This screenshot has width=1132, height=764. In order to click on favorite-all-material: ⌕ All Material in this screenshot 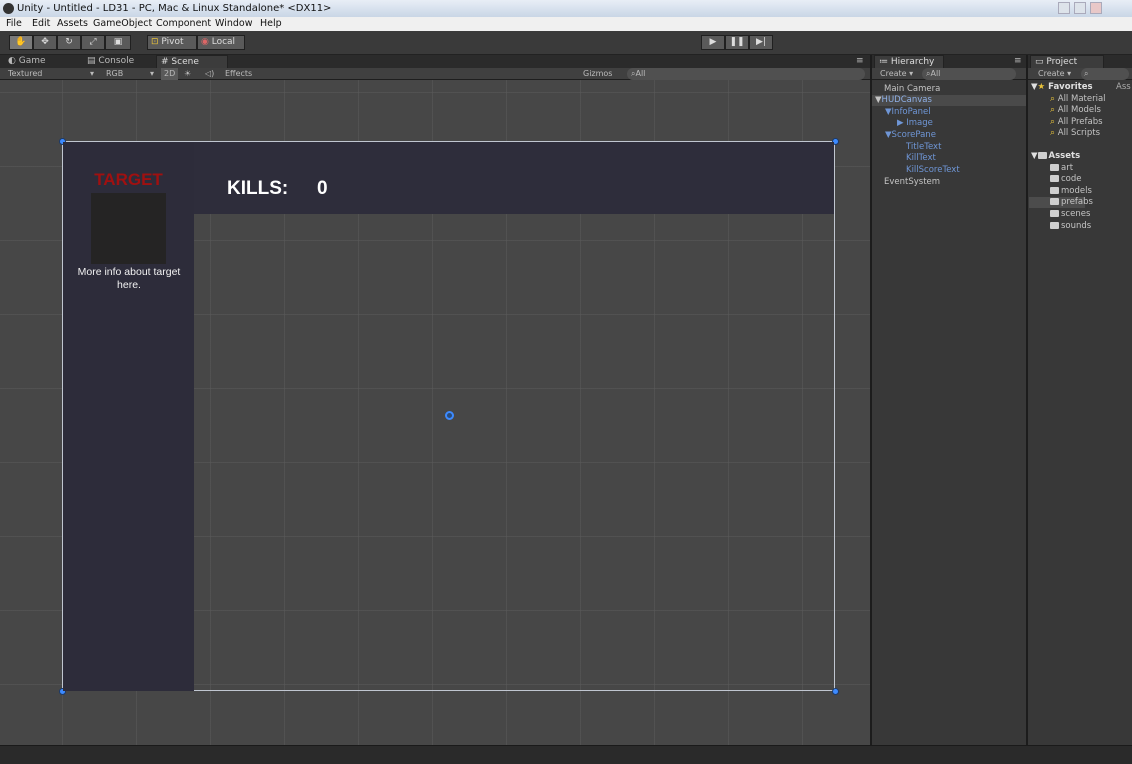, I will do `click(1078, 99)`.